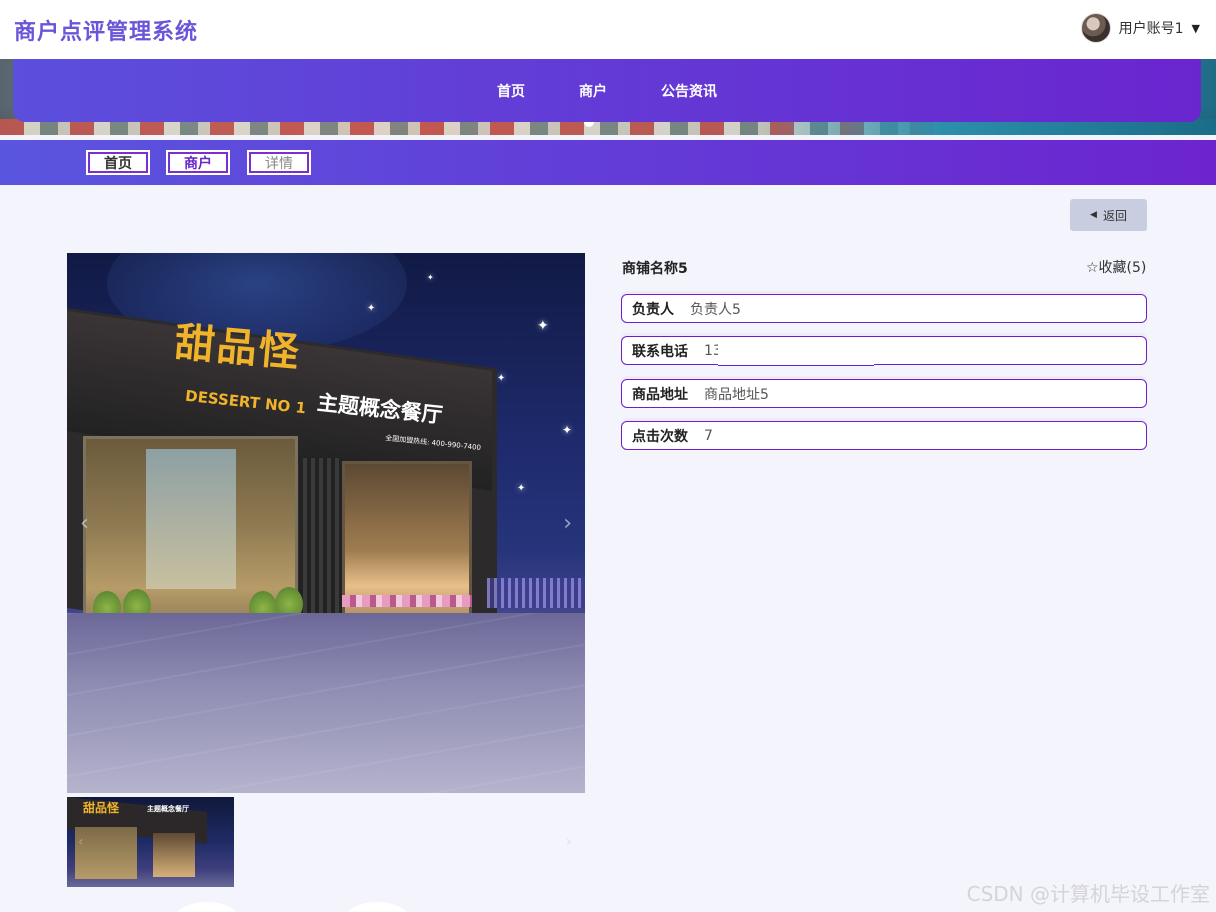 This screenshot has height=912, width=1216. Describe the element at coordinates (326, 703) in the screenshot. I see `floor-reflection` at that location.